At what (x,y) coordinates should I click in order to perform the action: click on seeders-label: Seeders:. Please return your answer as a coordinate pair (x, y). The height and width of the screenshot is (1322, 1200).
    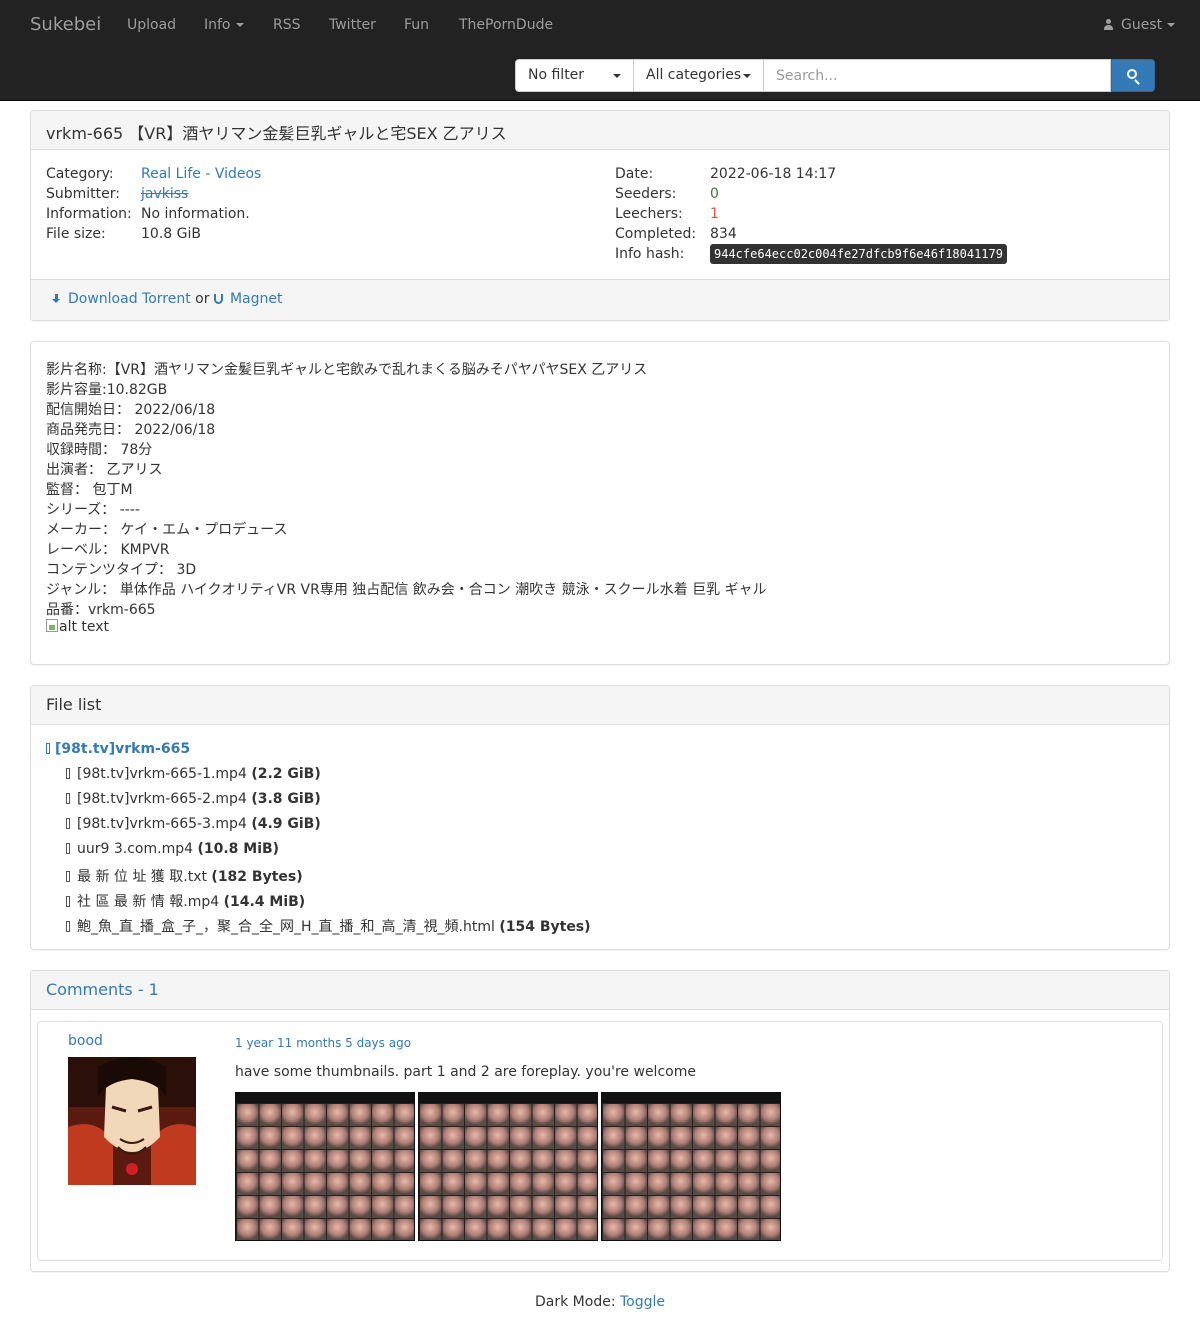
    Looking at the image, I should click on (646, 194).